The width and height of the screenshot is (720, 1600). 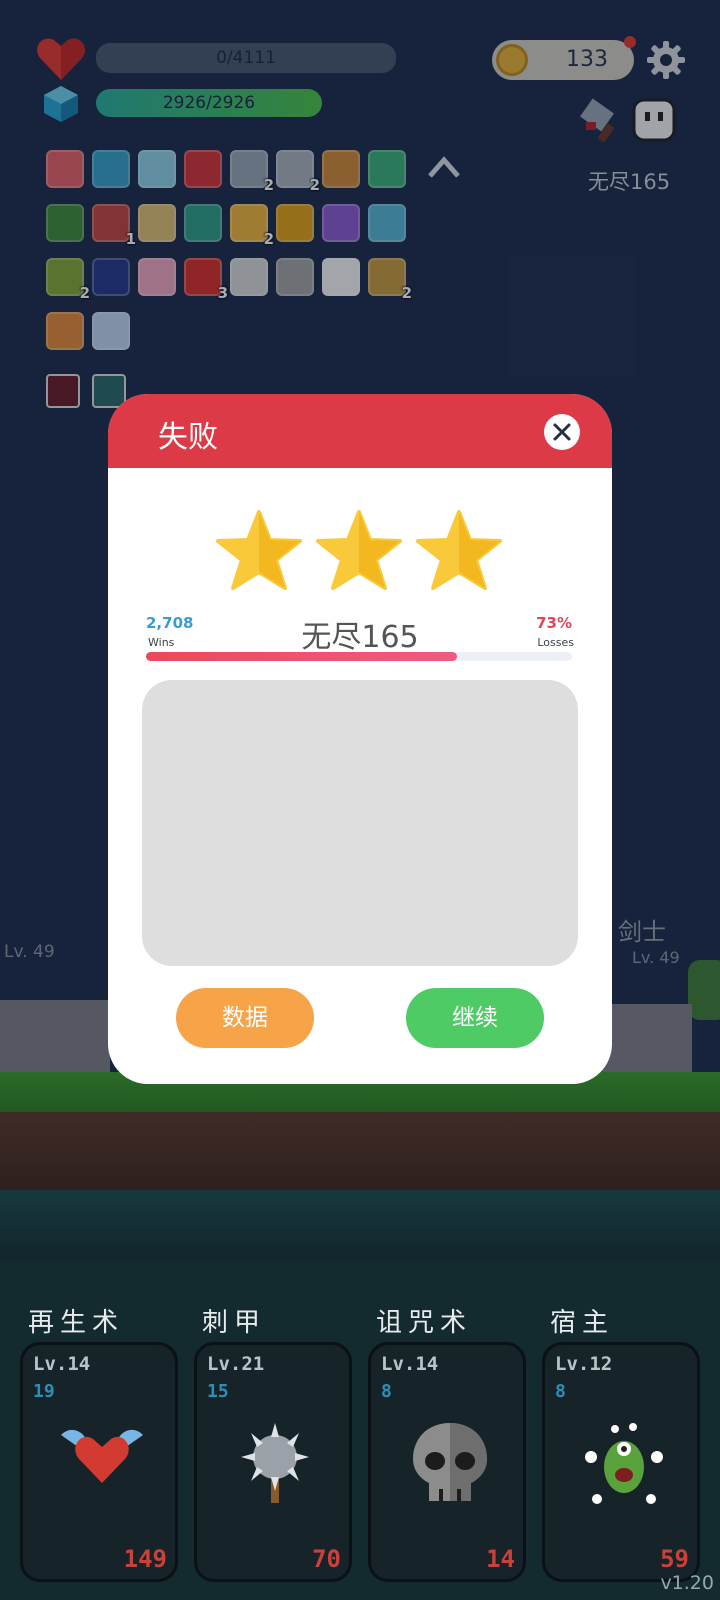 I want to click on skill-name: 刺甲, so click(x=234, y=1323).